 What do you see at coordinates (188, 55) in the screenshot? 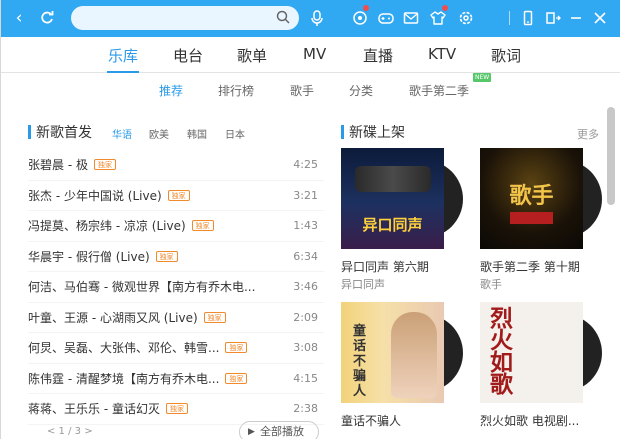
I see `tab-radio: 电台` at bounding box center [188, 55].